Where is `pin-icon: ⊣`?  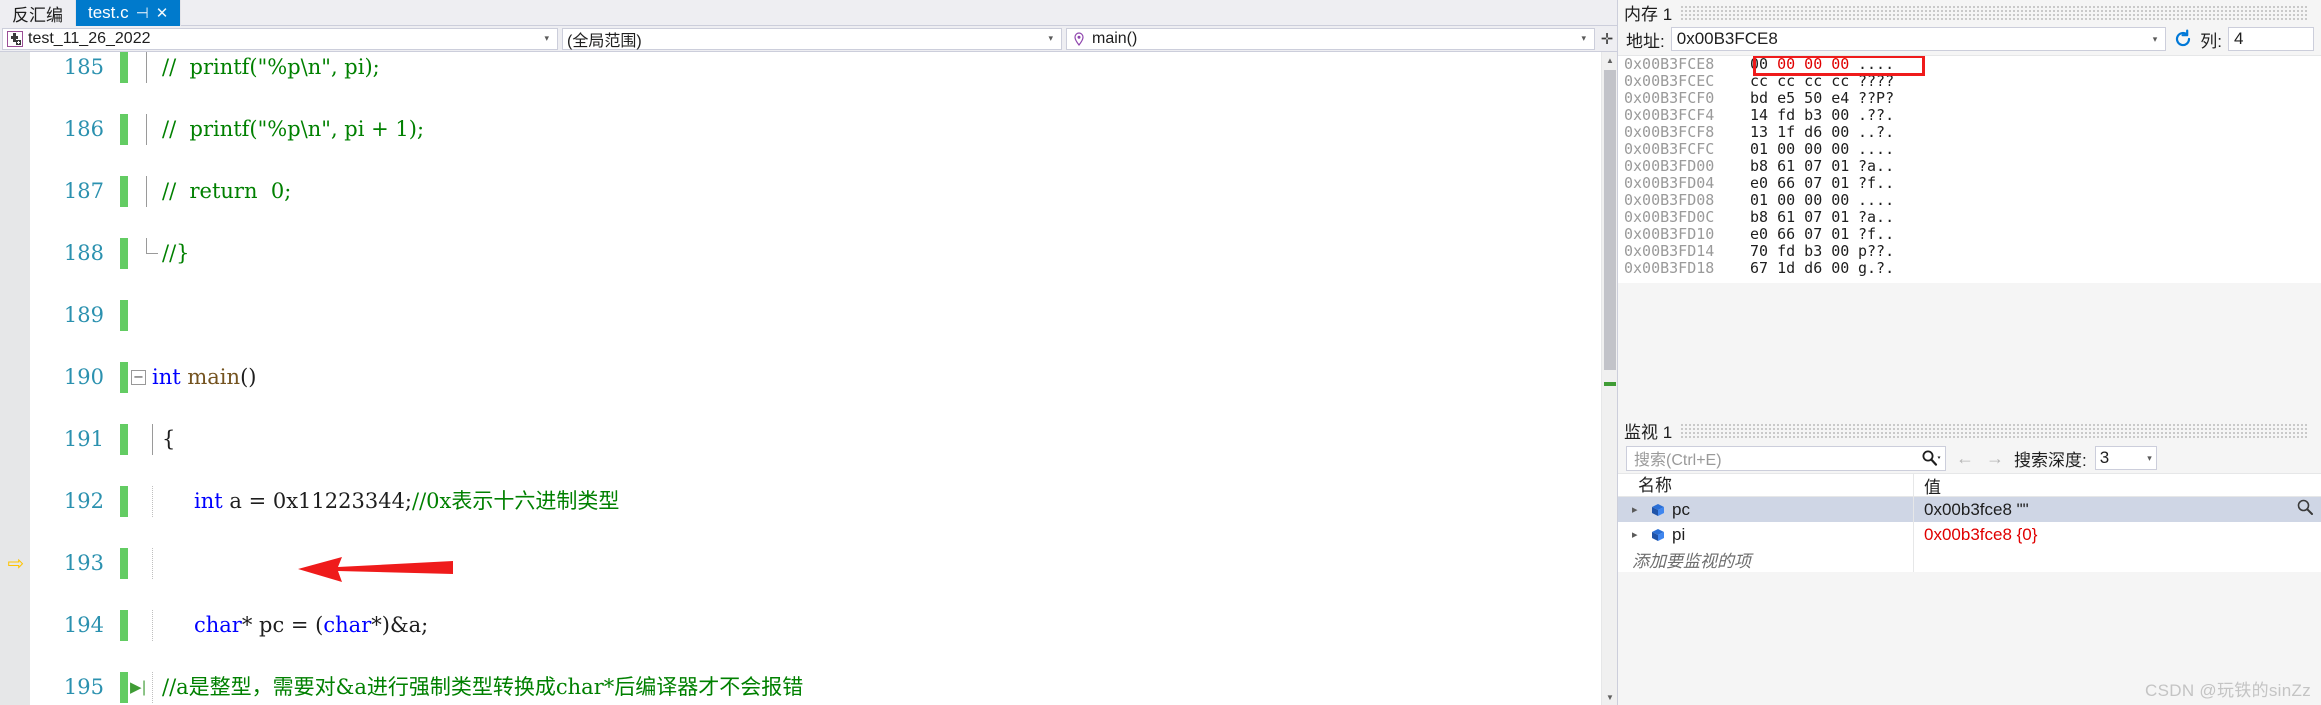 pin-icon: ⊣ is located at coordinates (142, 13).